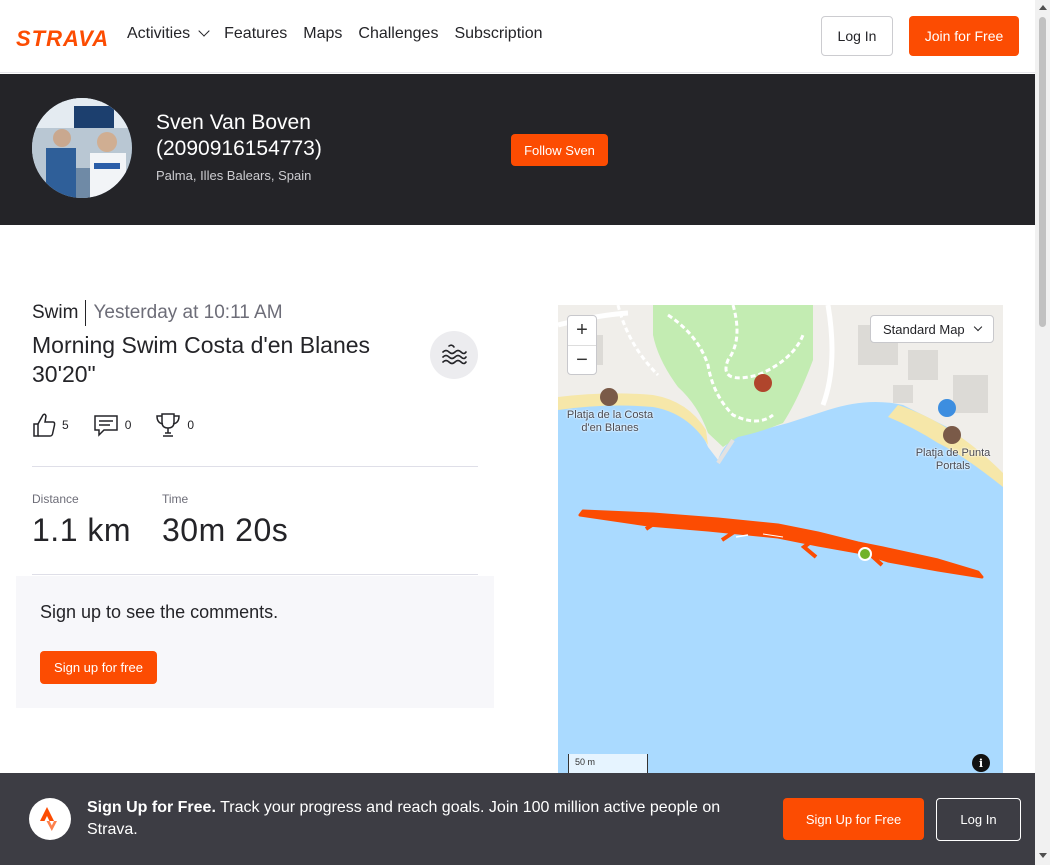 The height and width of the screenshot is (865, 1050). What do you see at coordinates (128, 425) in the screenshot?
I see `comment-count: 0` at bounding box center [128, 425].